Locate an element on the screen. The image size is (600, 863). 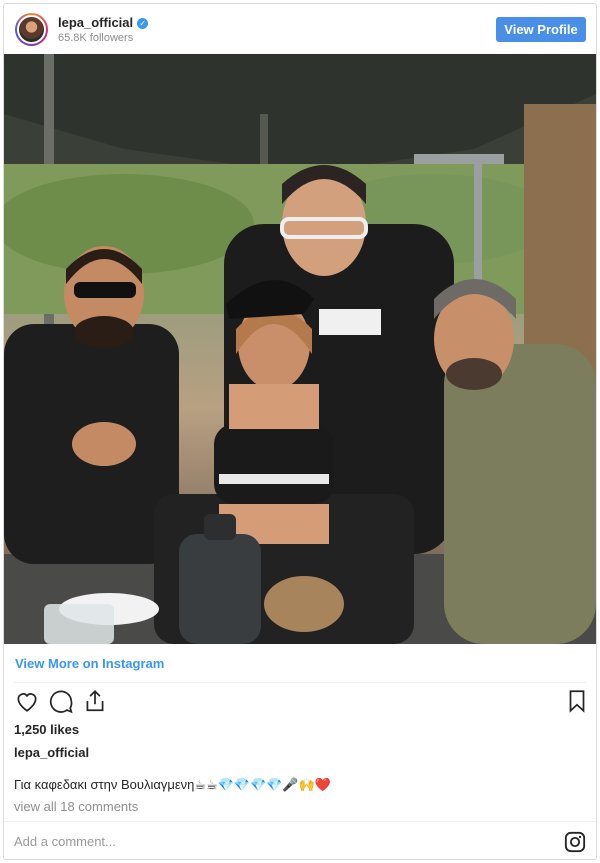
divider is located at coordinates (300, 682).